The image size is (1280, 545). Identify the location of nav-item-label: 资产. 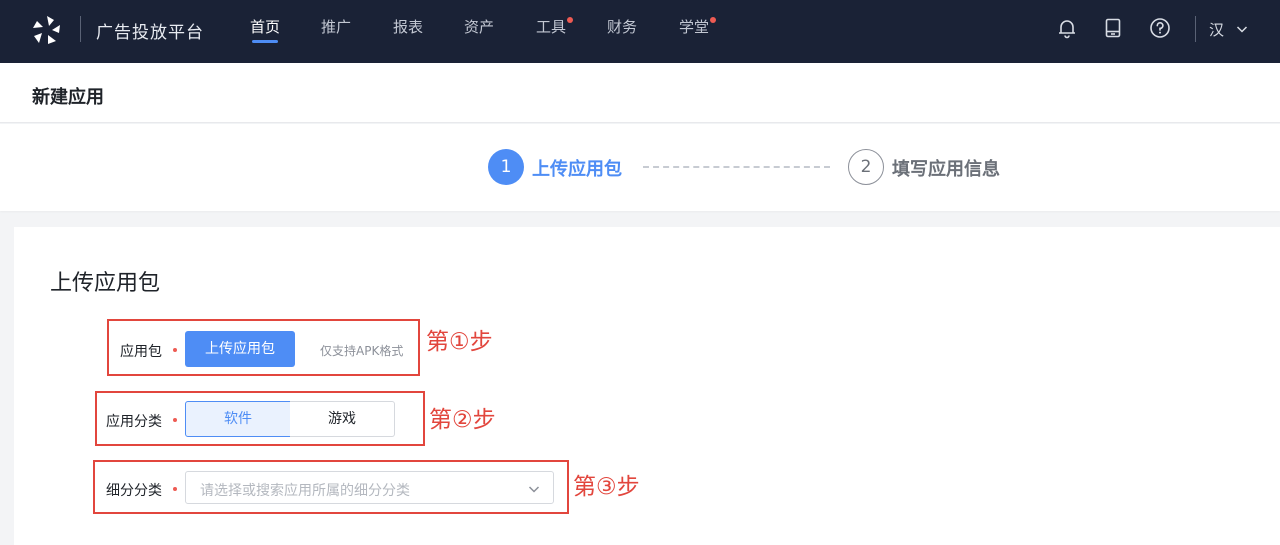
(479, 27).